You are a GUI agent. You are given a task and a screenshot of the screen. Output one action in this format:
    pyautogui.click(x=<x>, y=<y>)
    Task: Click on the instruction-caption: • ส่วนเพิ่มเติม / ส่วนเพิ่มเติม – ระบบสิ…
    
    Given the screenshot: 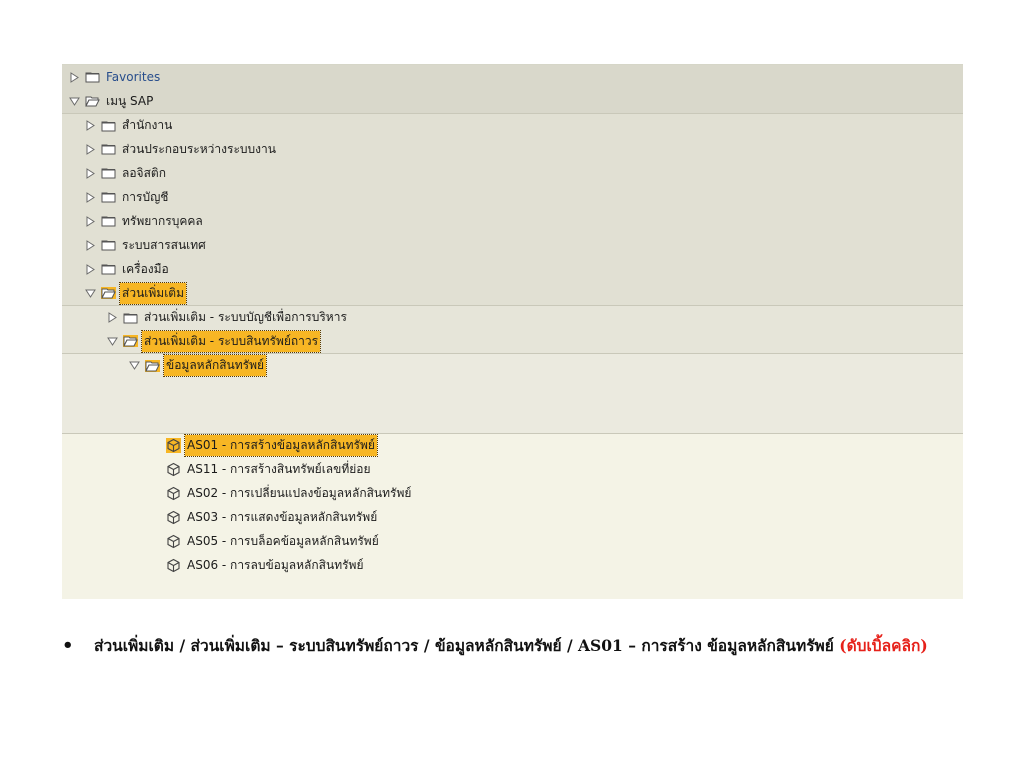 What is the action you would take?
    pyautogui.click(x=522, y=646)
    